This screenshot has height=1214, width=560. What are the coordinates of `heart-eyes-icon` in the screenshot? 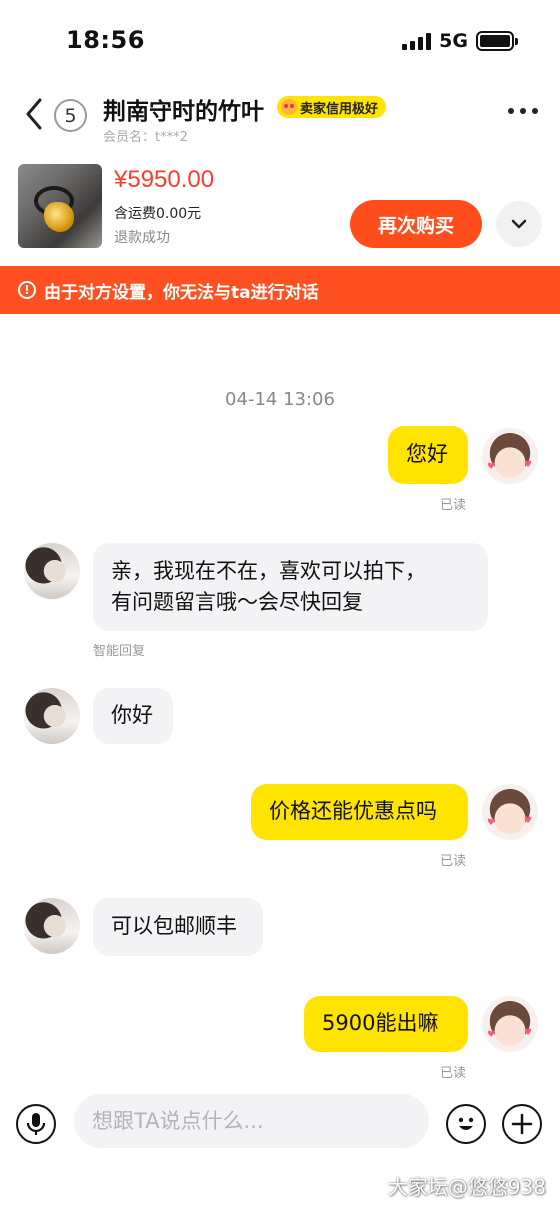 It's located at (289, 107).